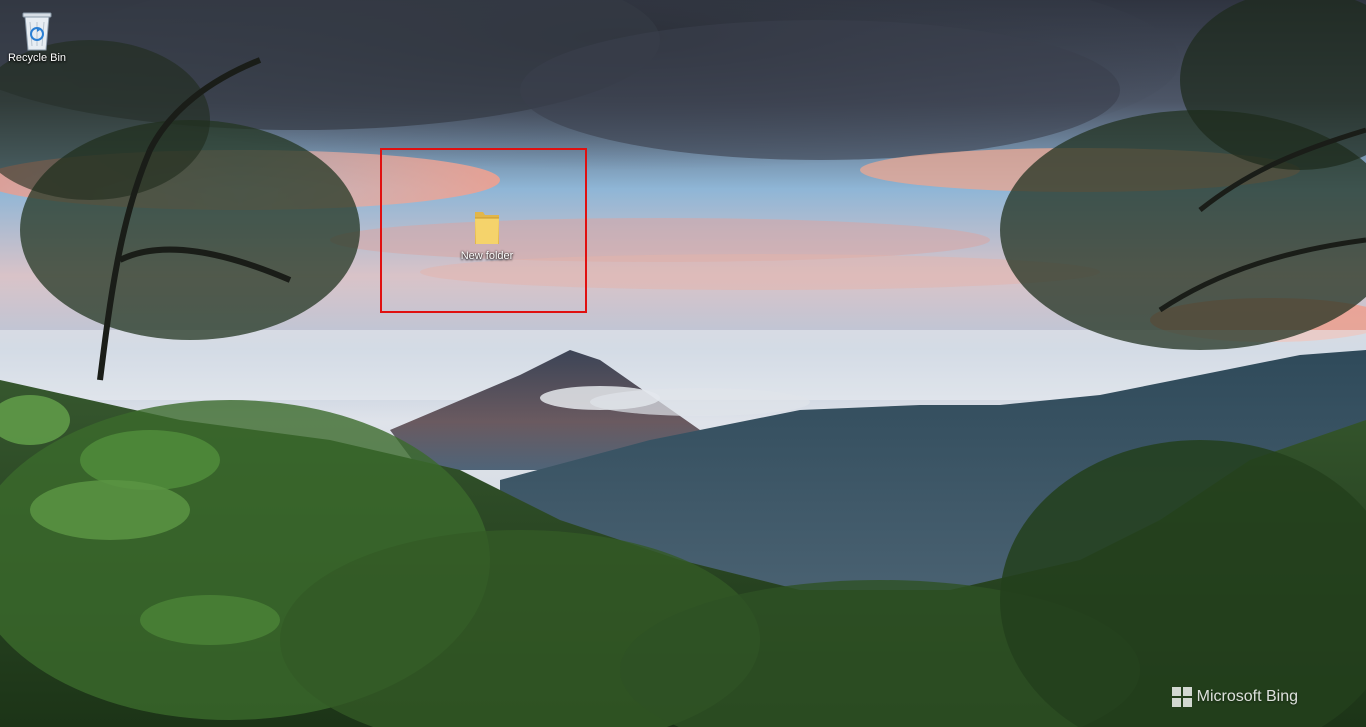 This screenshot has height=727, width=1366. Describe the element at coordinates (1181, 697) in the screenshot. I see `bing-logo-icon` at that location.